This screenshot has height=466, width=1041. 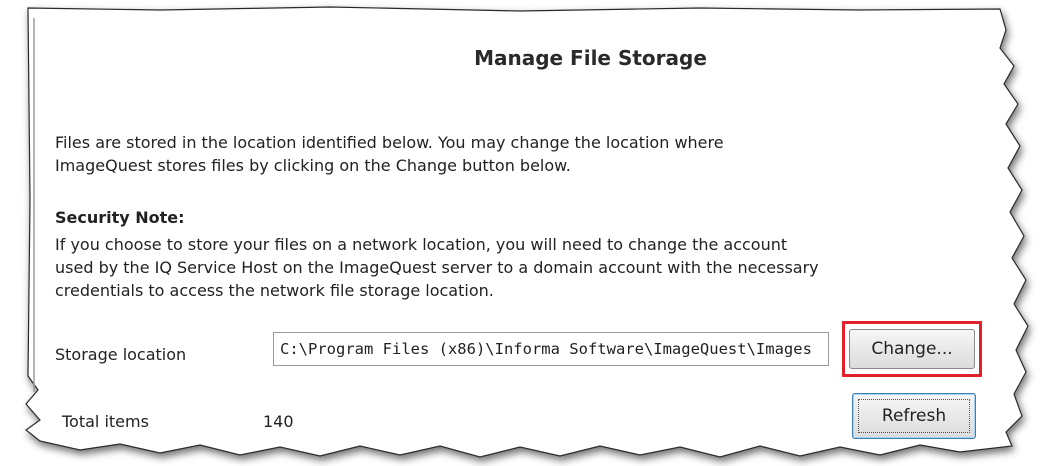 What do you see at coordinates (105, 421) in the screenshot?
I see `total-items-label: Total items` at bounding box center [105, 421].